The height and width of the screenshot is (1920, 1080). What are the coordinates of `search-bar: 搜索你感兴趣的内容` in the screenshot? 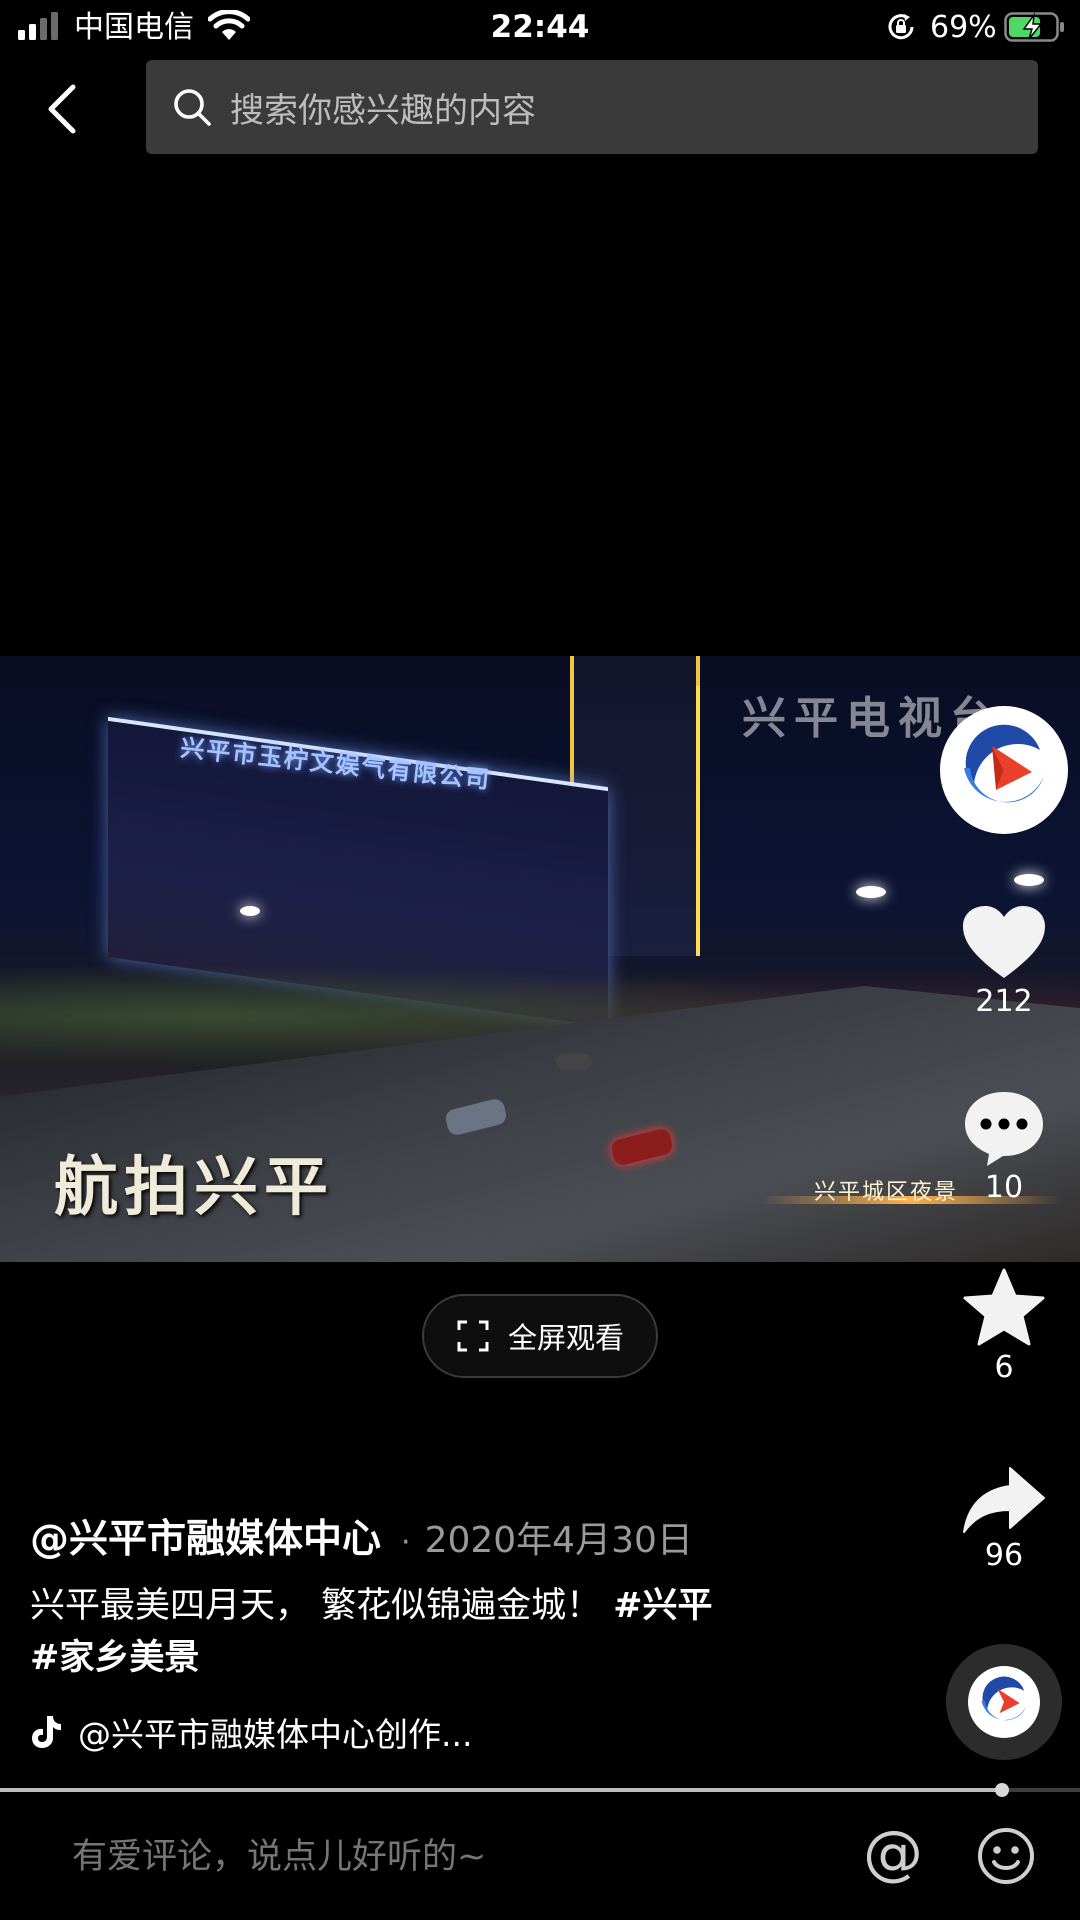 It's located at (592, 107).